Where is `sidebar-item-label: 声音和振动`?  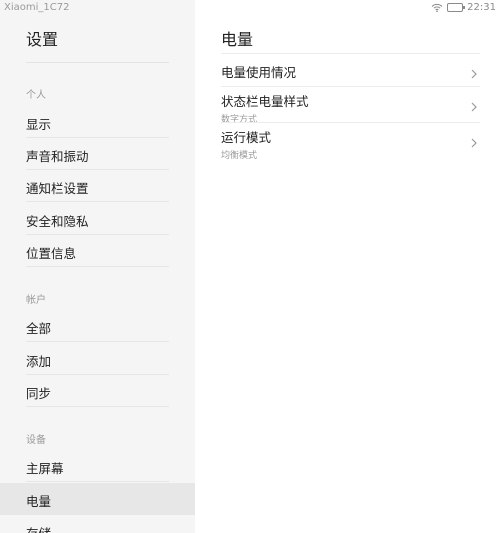 sidebar-item-label: 声音和振动 is located at coordinates (57, 156).